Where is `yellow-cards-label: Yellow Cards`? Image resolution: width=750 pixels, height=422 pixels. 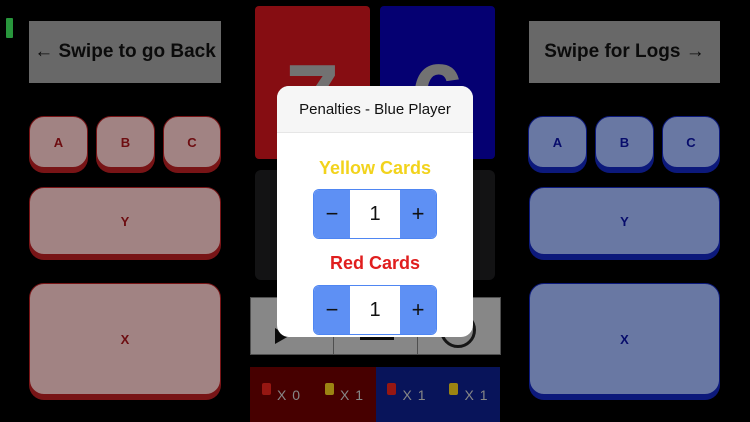 yellow-cards-label: Yellow Cards is located at coordinates (375, 168).